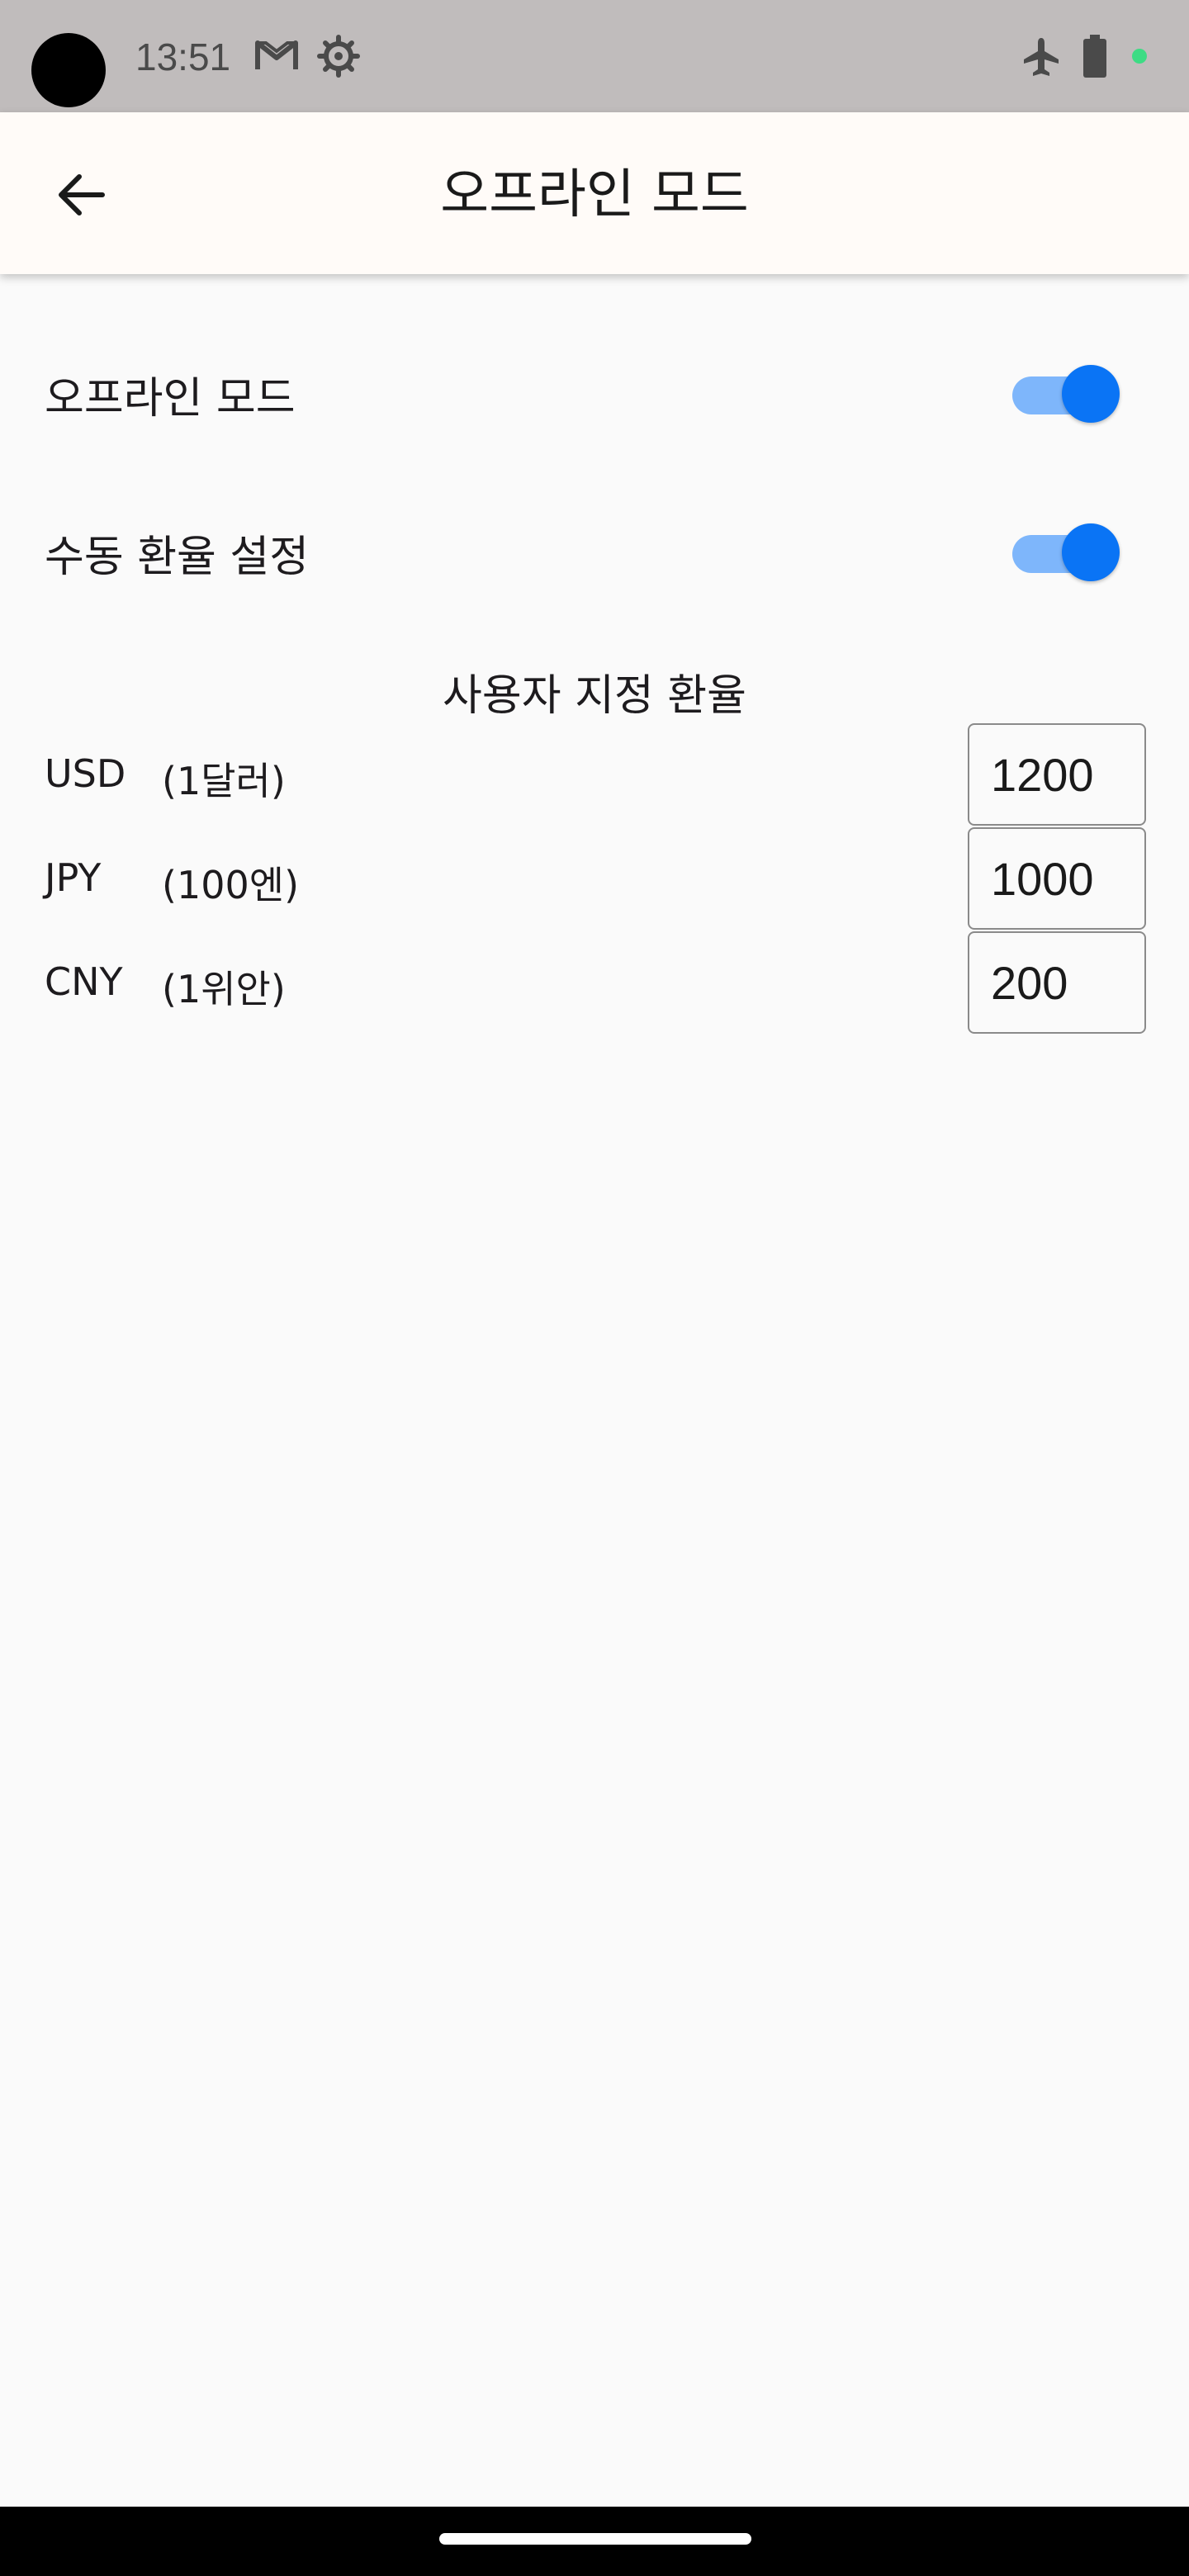  Describe the element at coordinates (183, 57) in the screenshot. I see `status-time: 13:51` at that location.